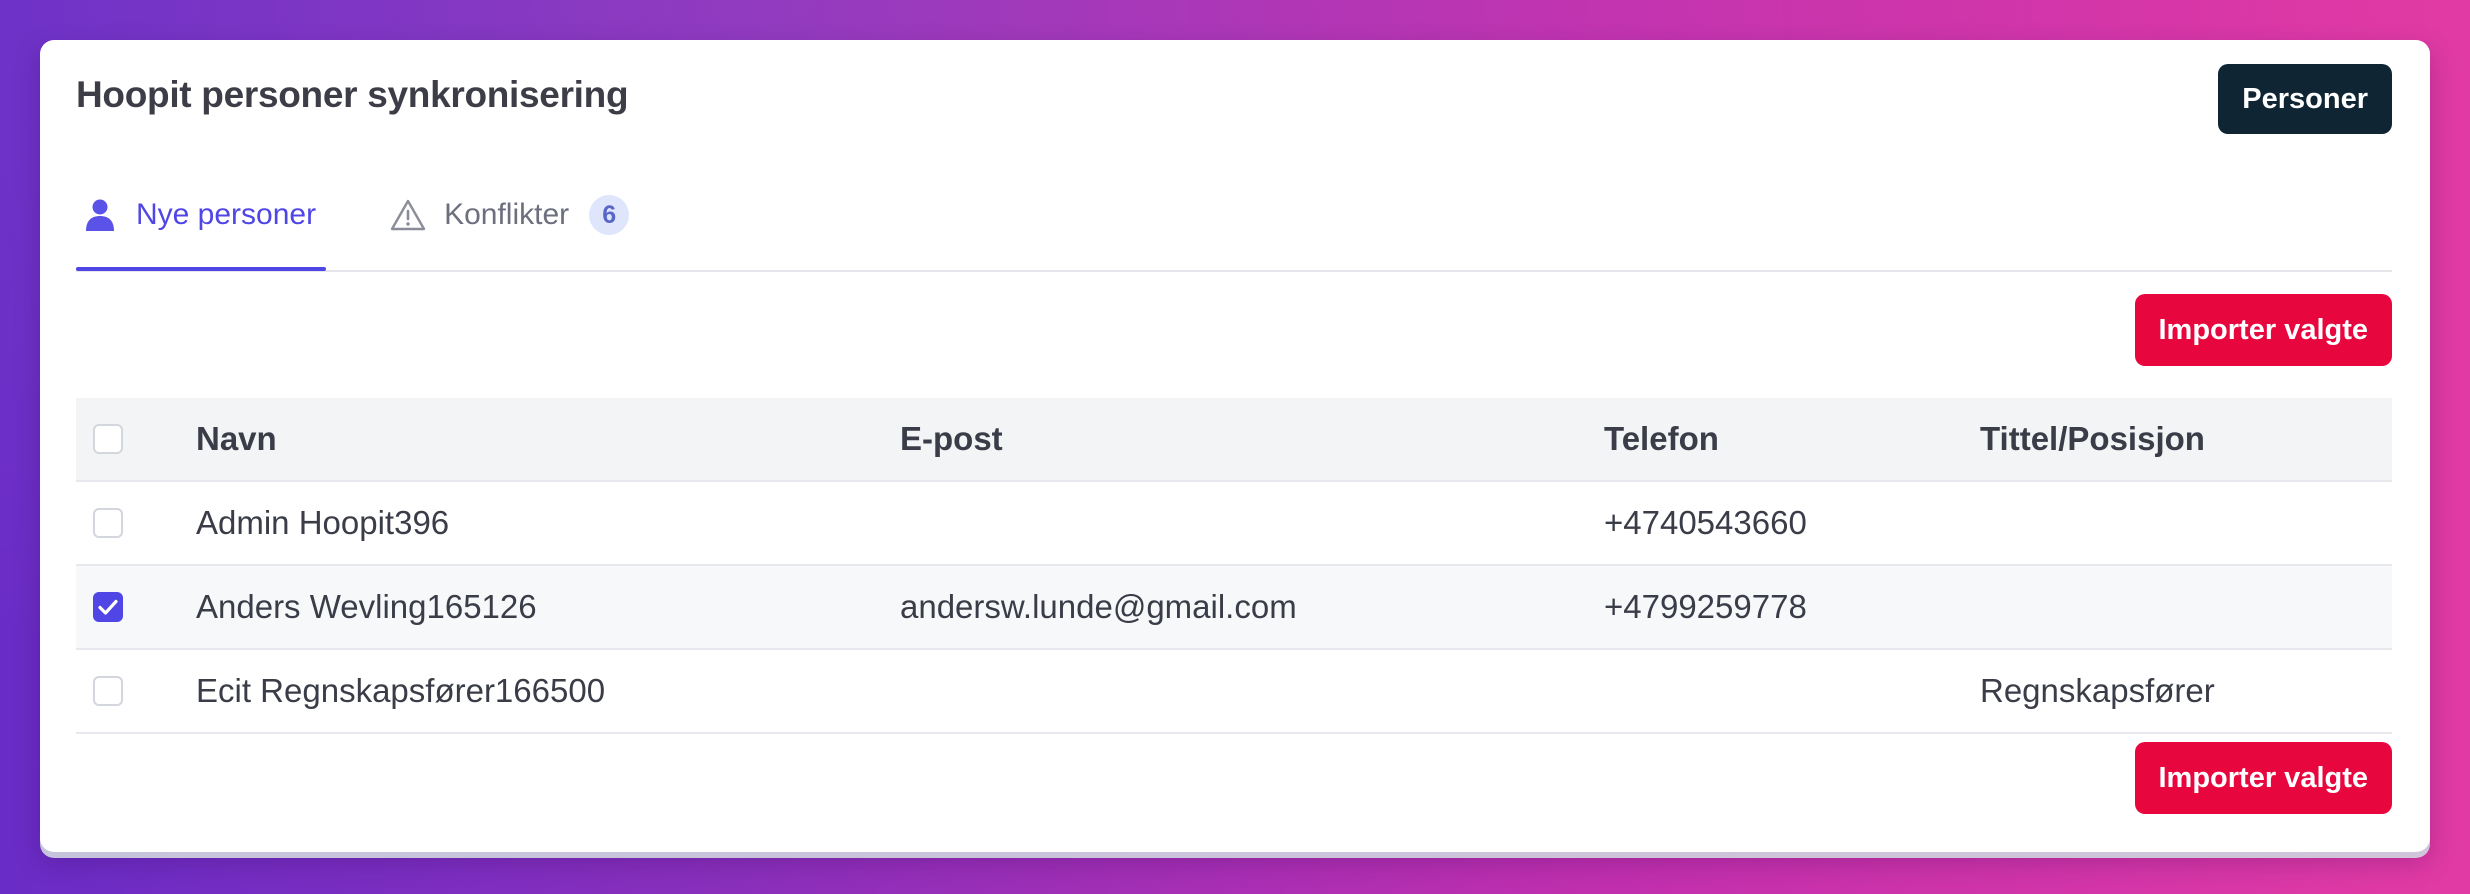 The image size is (2470, 894). Describe the element at coordinates (408, 215) in the screenshot. I see `warning-icon` at that location.